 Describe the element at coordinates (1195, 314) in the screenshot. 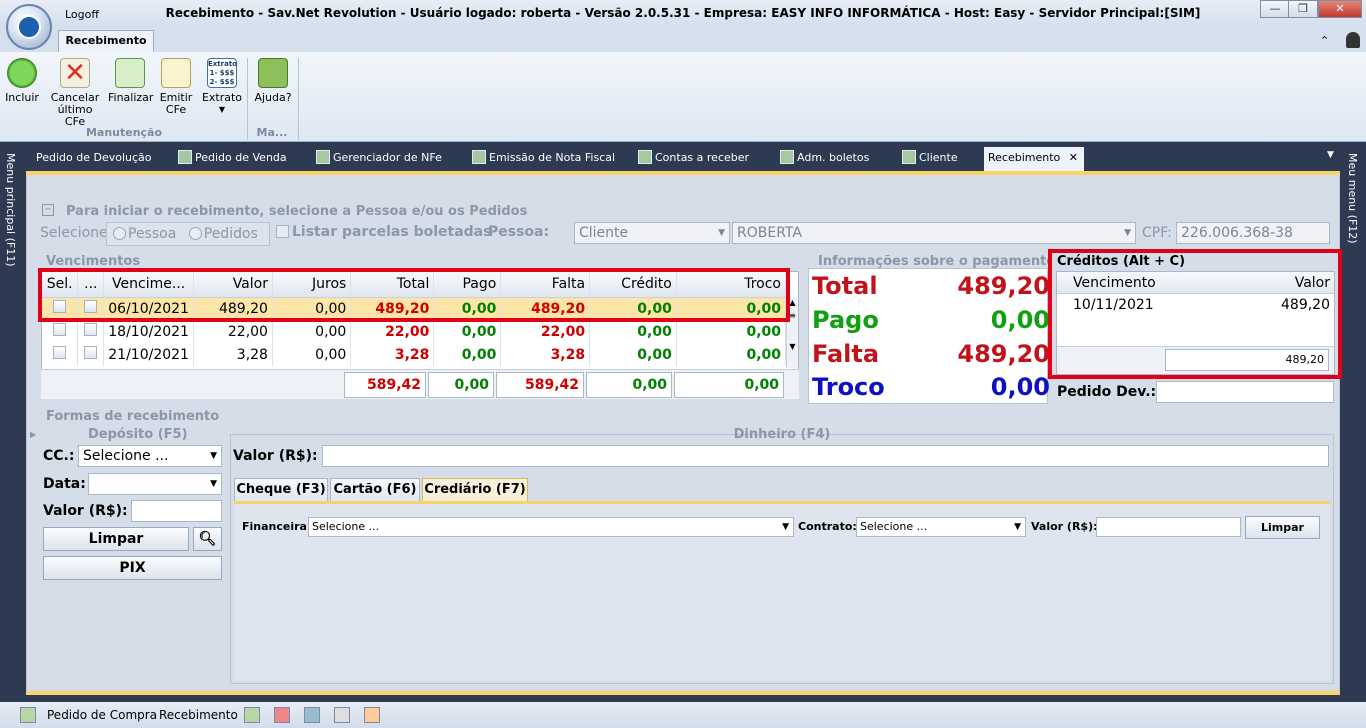

I see `highlight-box` at that location.